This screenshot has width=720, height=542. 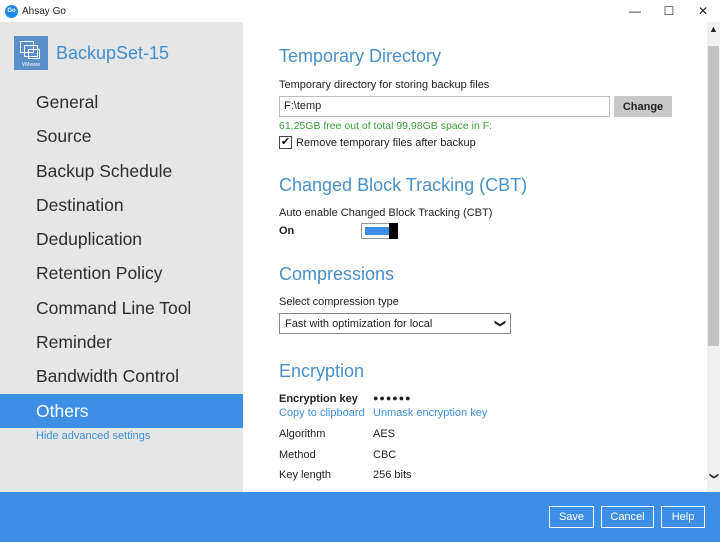 I want to click on compression-select: Fast with optimization for local ❯, so click(x=395, y=323).